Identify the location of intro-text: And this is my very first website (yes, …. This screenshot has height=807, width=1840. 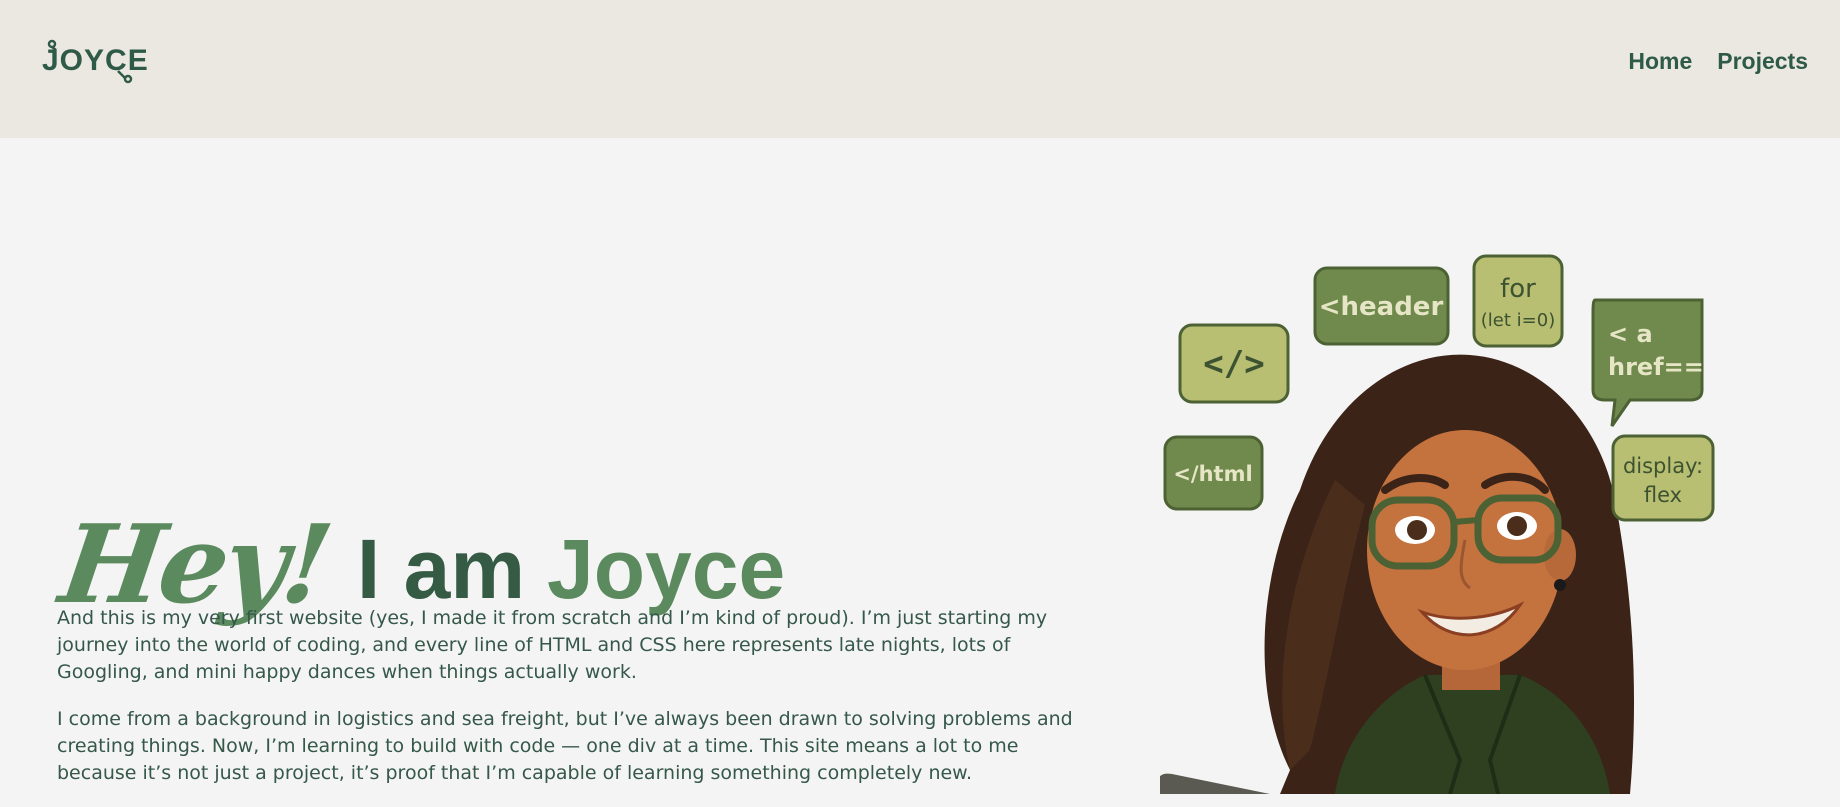
(572, 706).